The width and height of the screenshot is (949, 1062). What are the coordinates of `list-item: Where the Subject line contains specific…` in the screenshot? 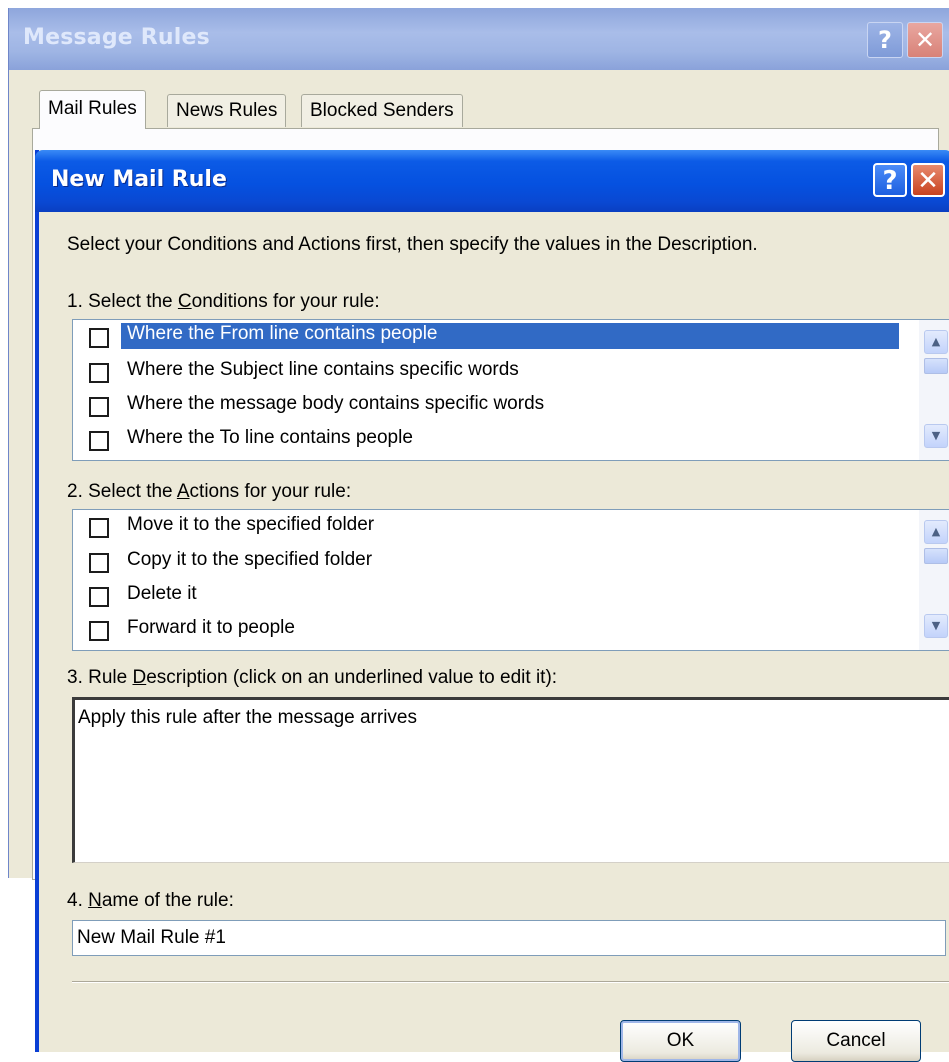 It's located at (484, 372).